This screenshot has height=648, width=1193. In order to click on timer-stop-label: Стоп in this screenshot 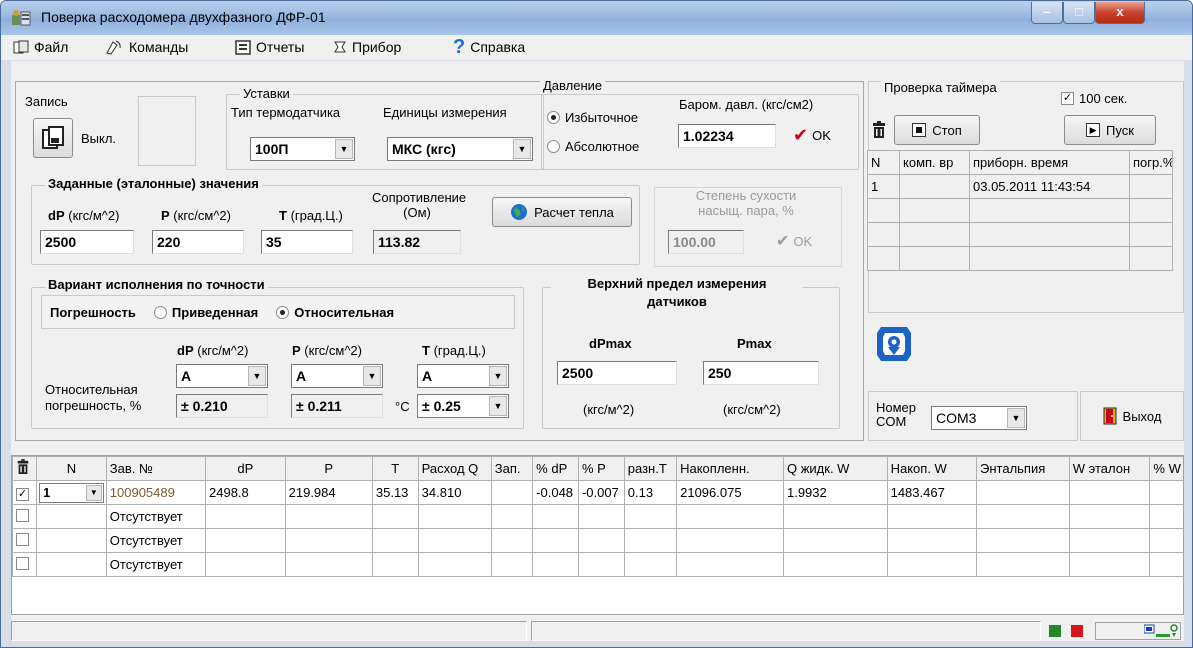, I will do `click(947, 130)`.